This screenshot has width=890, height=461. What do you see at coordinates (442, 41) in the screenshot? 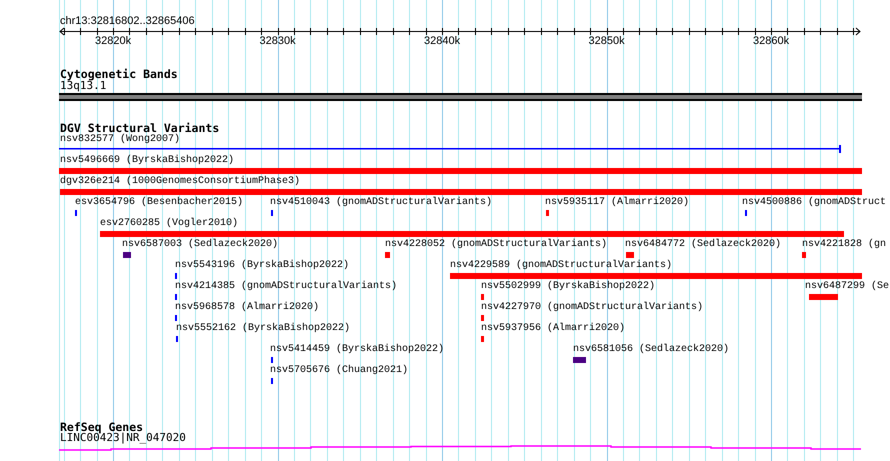
I see `scale-tick-label: 32840k` at bounding box center [442, 41].